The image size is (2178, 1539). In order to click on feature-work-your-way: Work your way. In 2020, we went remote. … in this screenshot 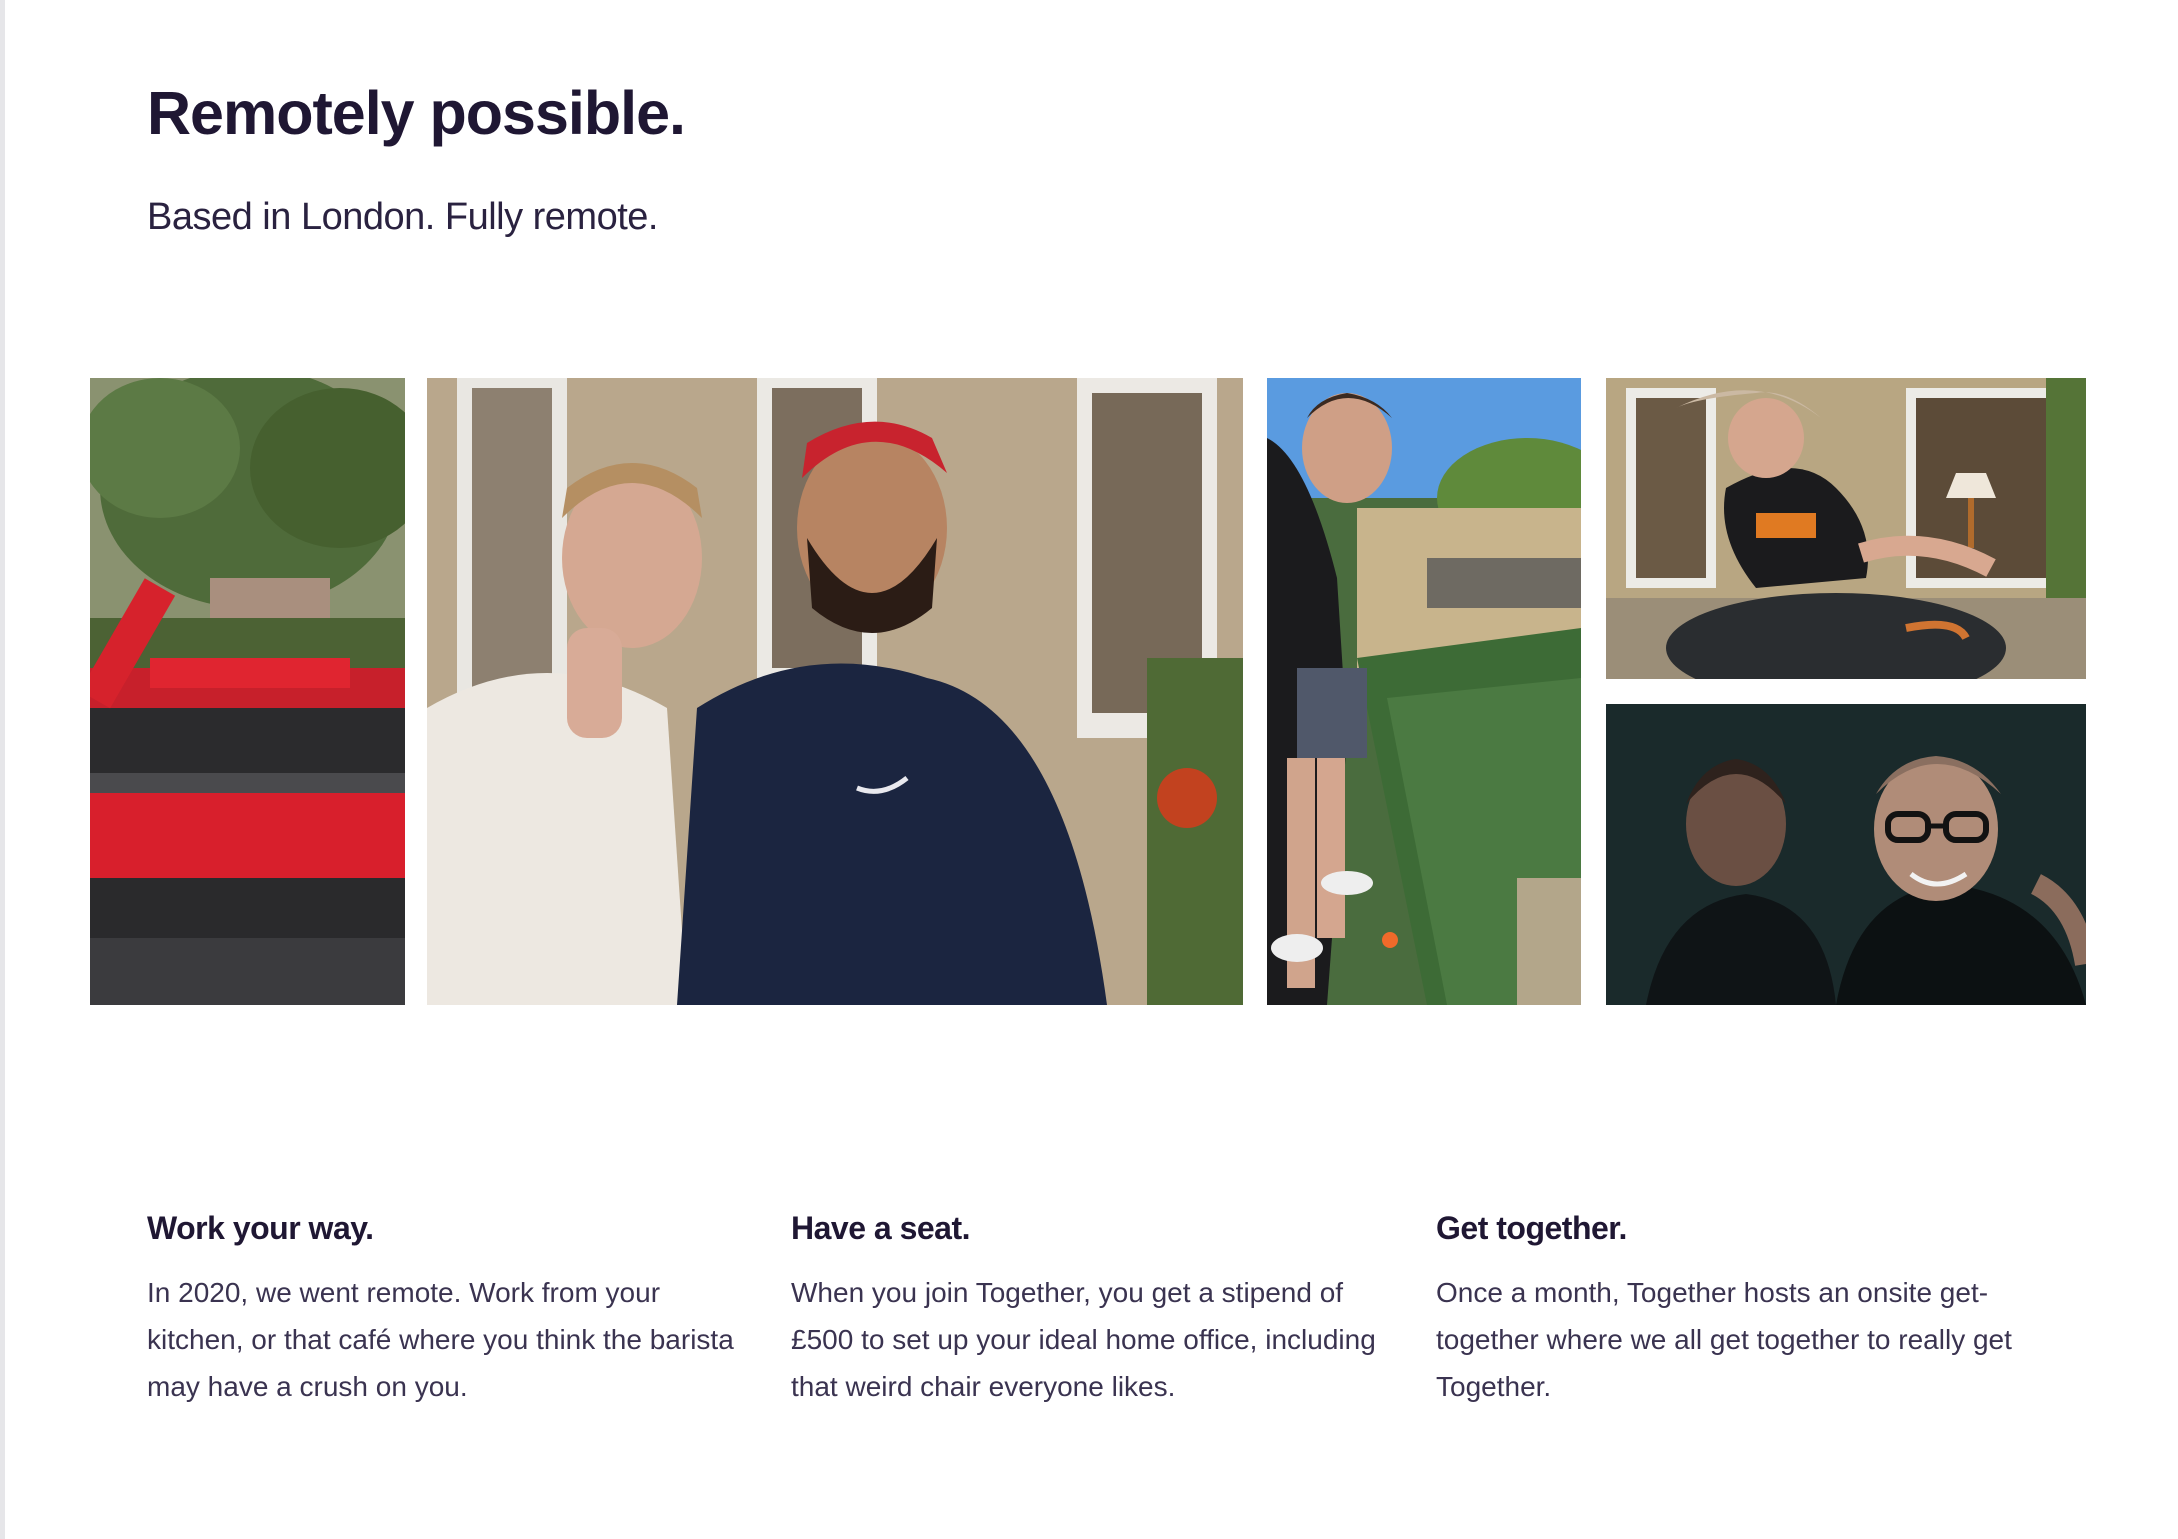, I will do `click(447, 1310)`.